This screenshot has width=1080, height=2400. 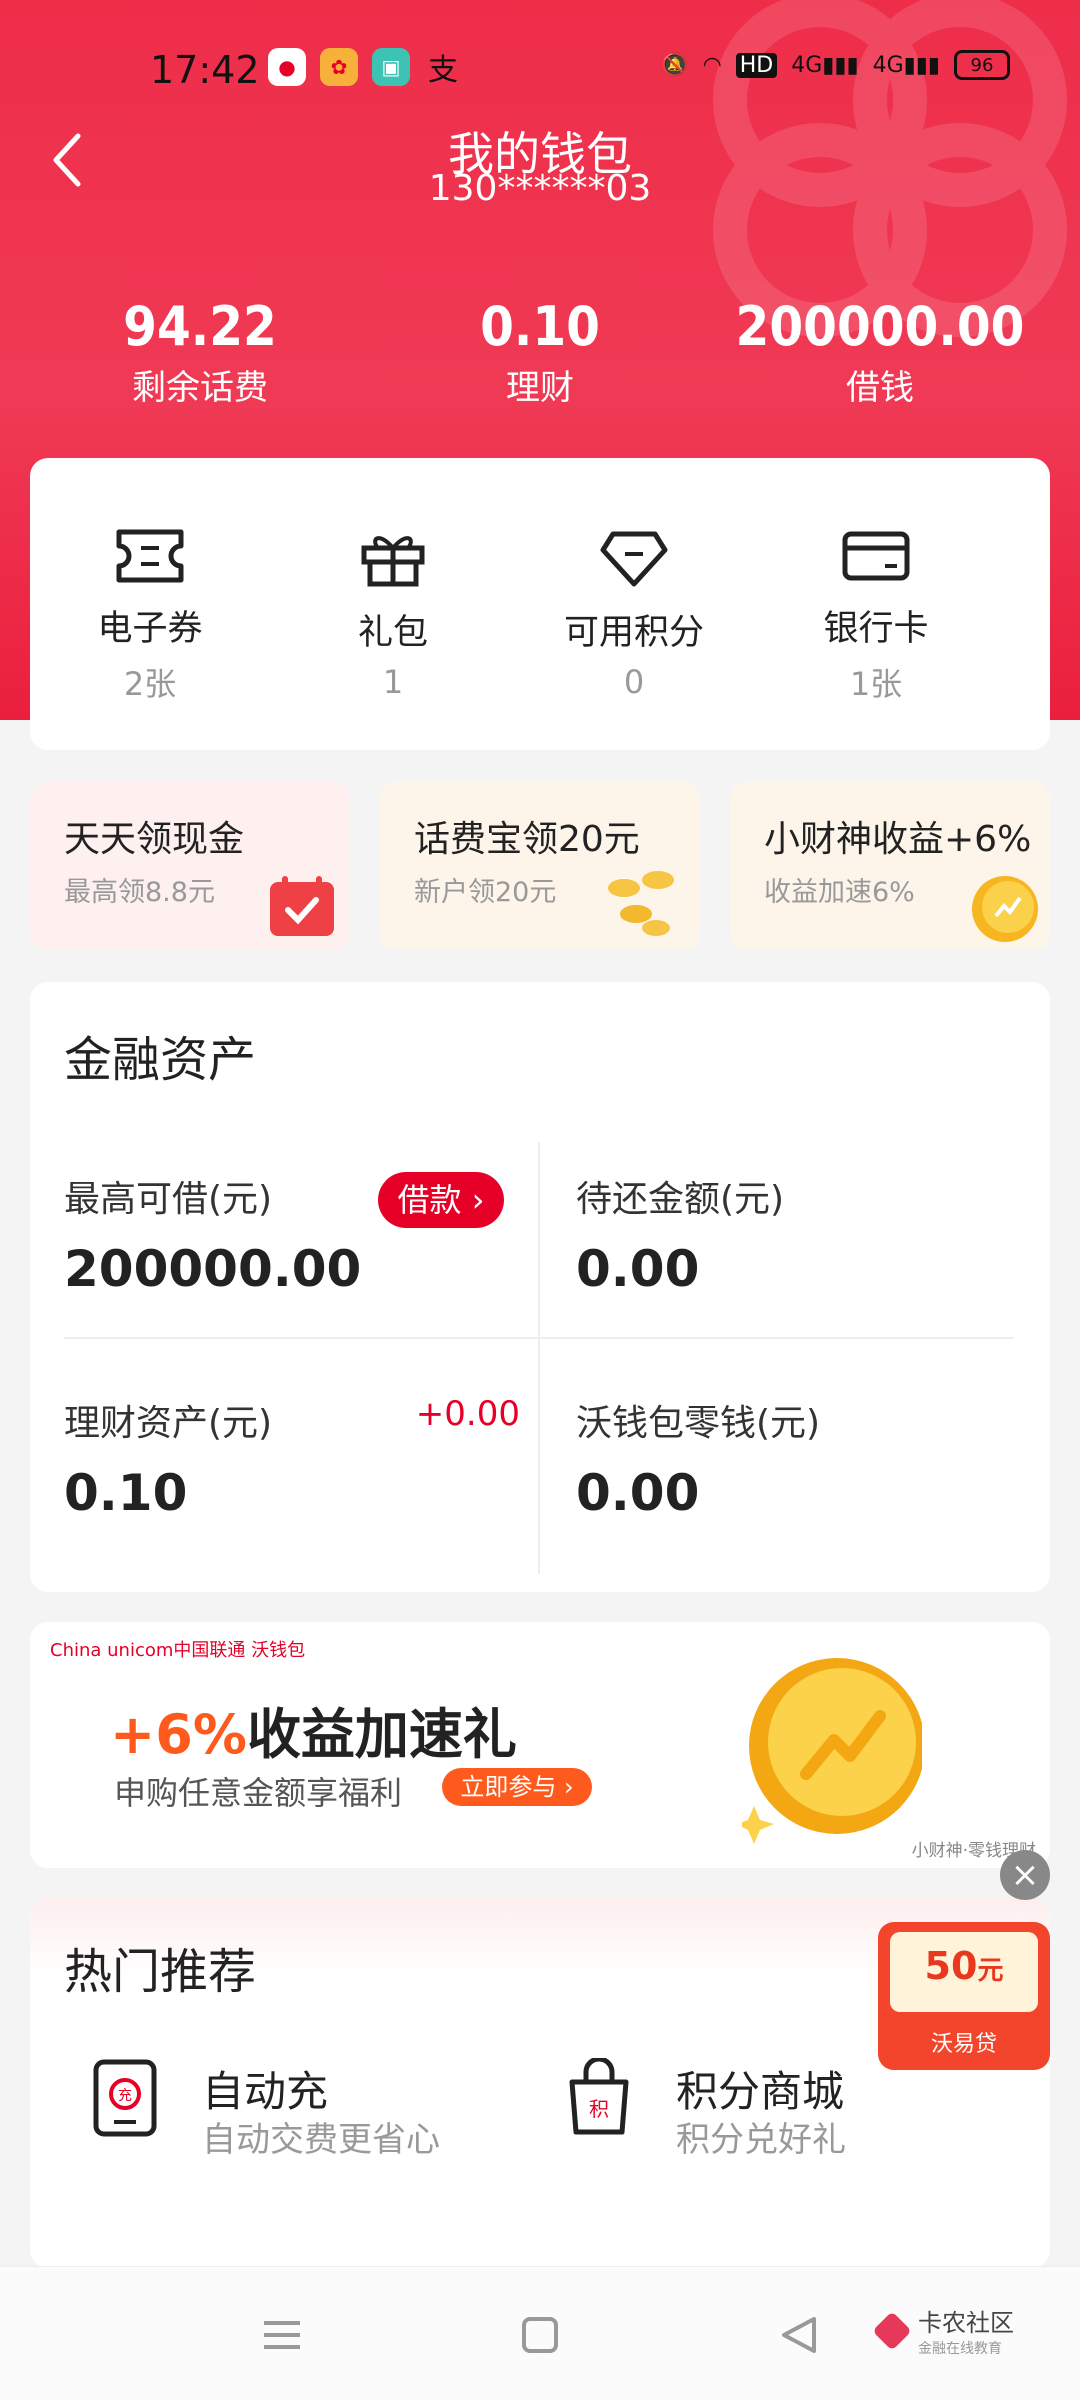 I want to click on watermark-brand: 卡农社区, so click(x=966, y=2323).